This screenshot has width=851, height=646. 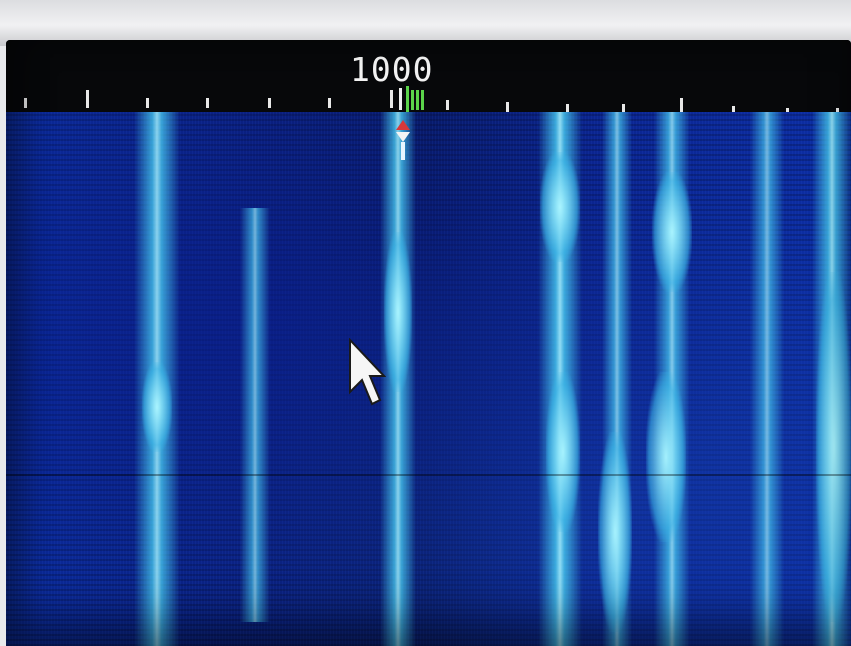 I want to click on waterfall-scanline, so click(x=428, y=475).